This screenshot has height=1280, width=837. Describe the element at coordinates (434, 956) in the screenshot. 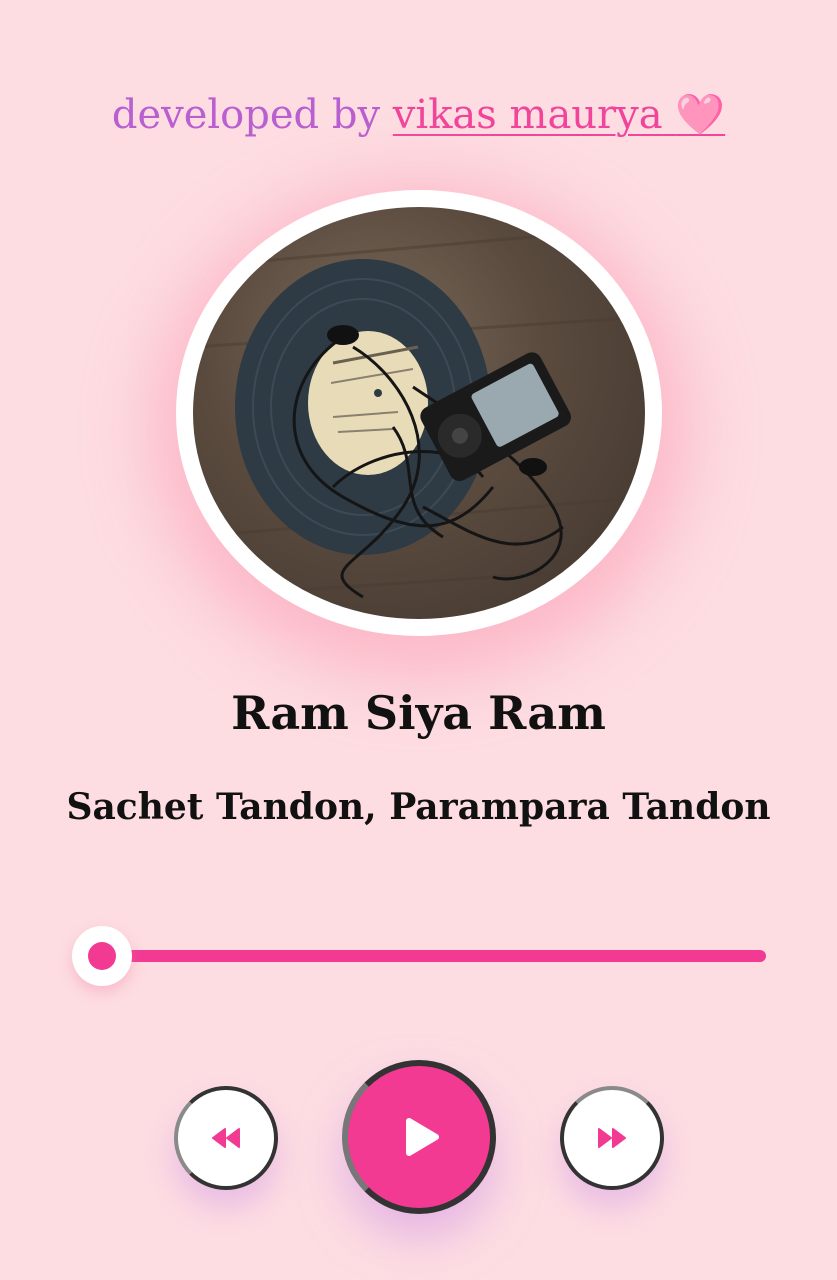

I see `progress-track` at that location.